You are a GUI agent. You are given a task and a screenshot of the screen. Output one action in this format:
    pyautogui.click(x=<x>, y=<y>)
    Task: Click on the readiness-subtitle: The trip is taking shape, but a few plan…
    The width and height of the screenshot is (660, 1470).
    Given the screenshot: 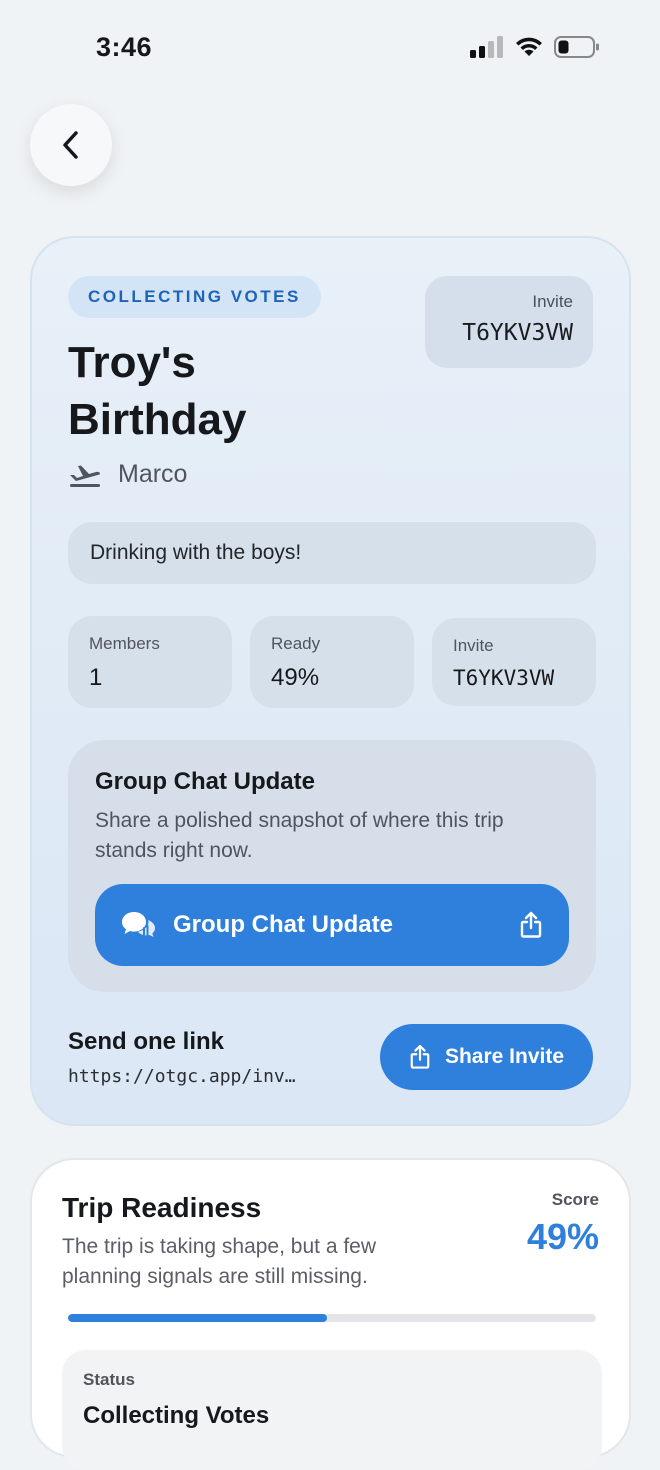 What is the action you would take?
    pyautogui.click(x=219, y=1261)
    